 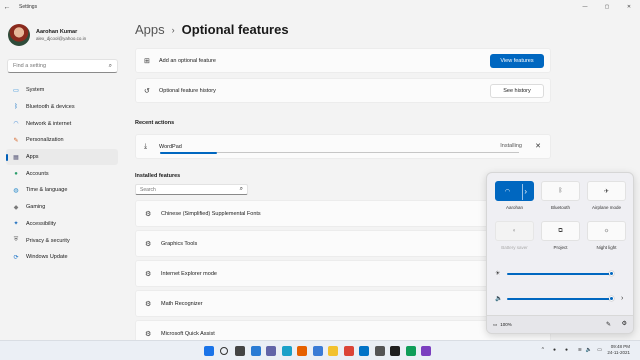 What do you see at coordinates (624, 323) in the screenshot?
I see `gear-icon: ⚙` at bounding box center [624, 323].